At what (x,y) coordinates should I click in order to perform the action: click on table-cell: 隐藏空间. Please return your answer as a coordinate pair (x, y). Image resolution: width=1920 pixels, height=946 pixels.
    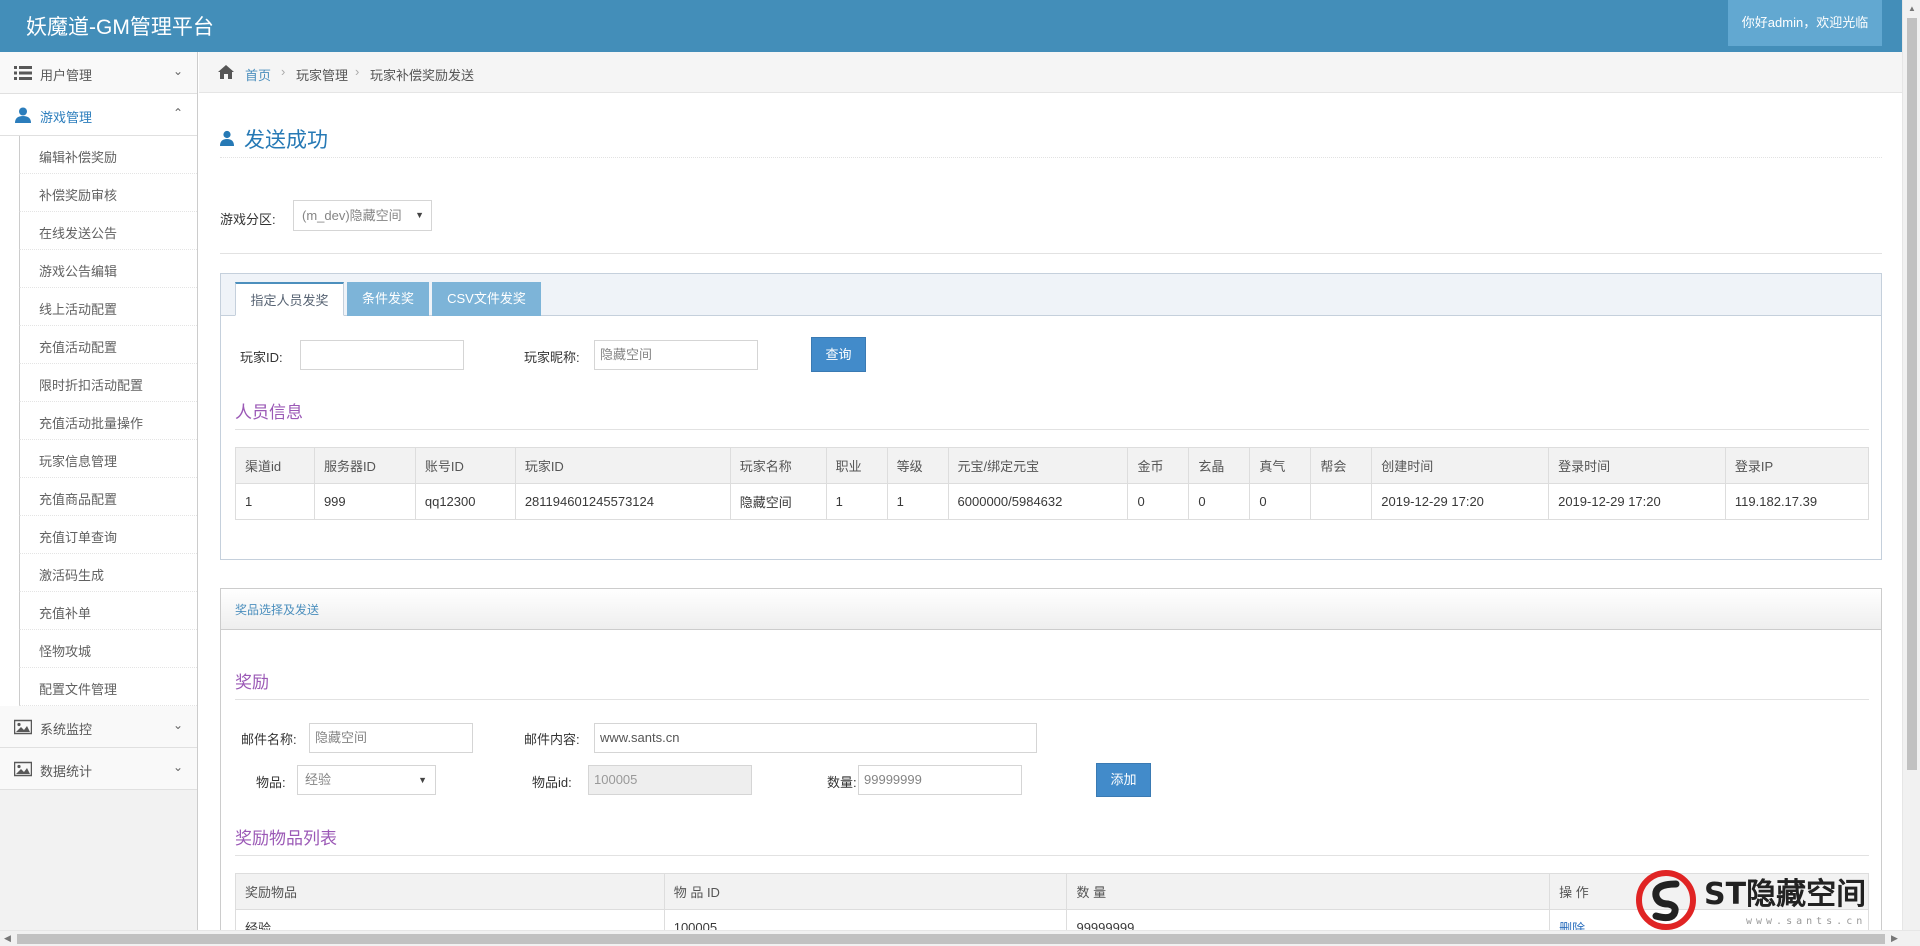
    Looking at the image, I should click on (778, 501).